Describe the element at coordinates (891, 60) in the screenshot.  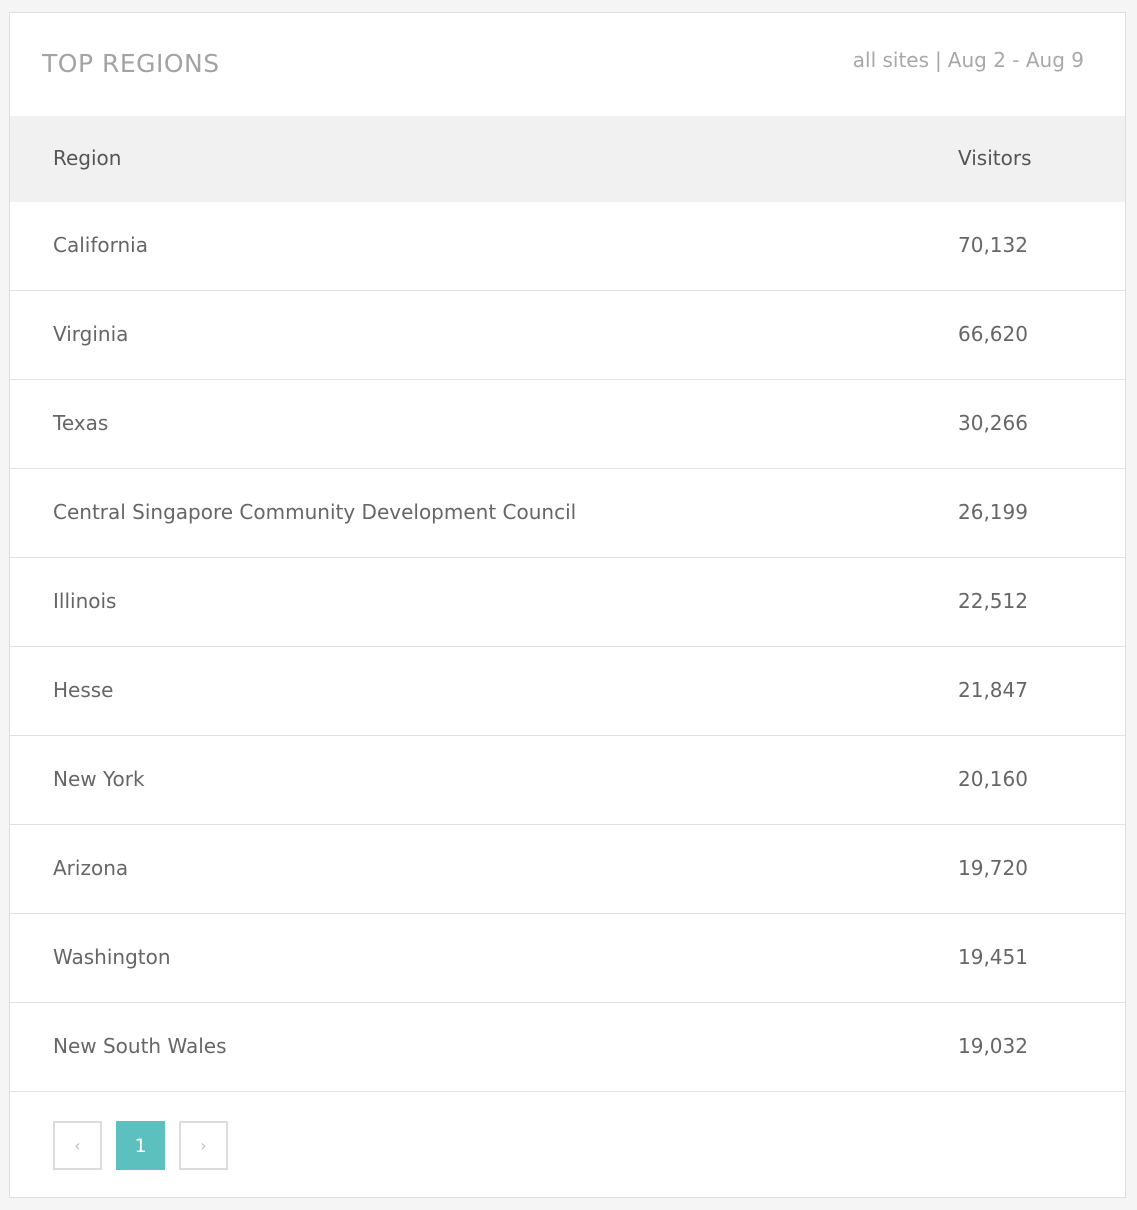
I see `scope-label: all sites` at that location.